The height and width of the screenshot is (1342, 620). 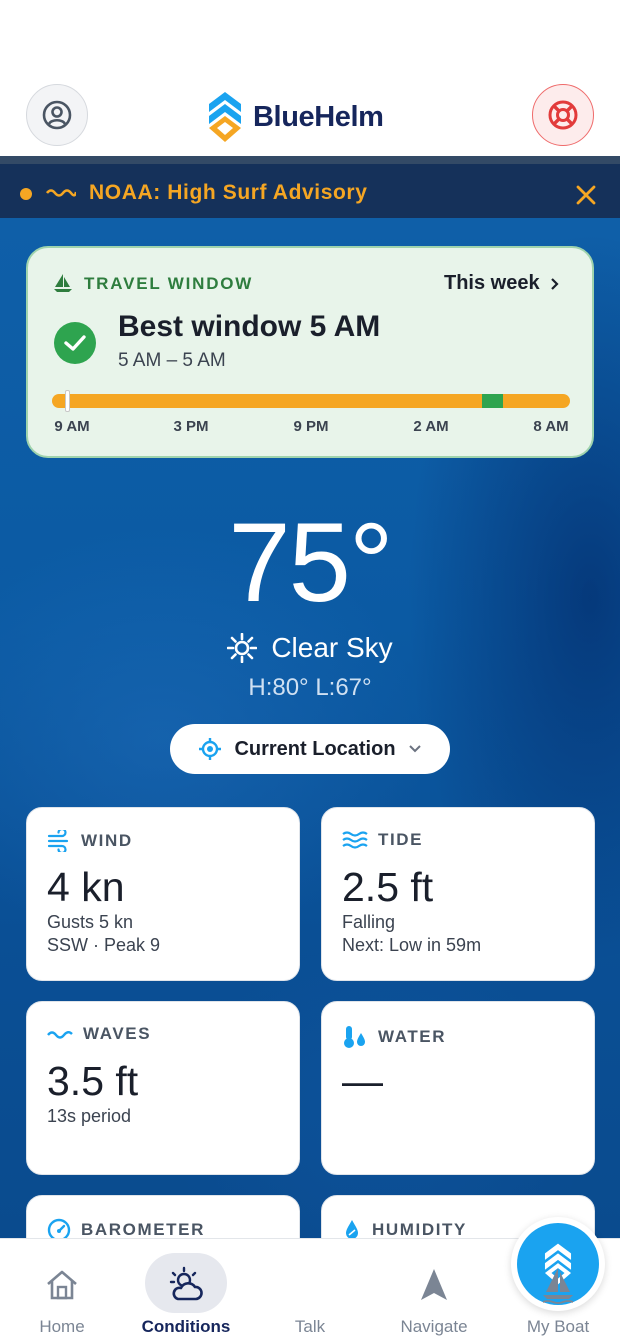 What do you see at coordinates (310, 687) in the screenshot?
I see `high-low-temperature: H:80° L:67°` at bounding box center [310, 687].